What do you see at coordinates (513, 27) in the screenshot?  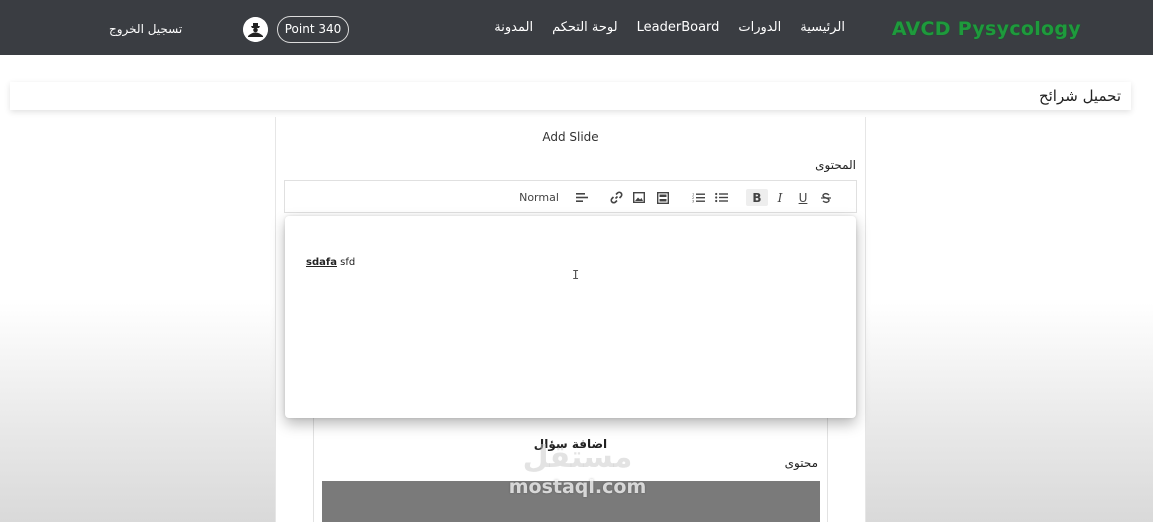 I see `nav-link-blog: المدونة` at bounding box center [513, 27].